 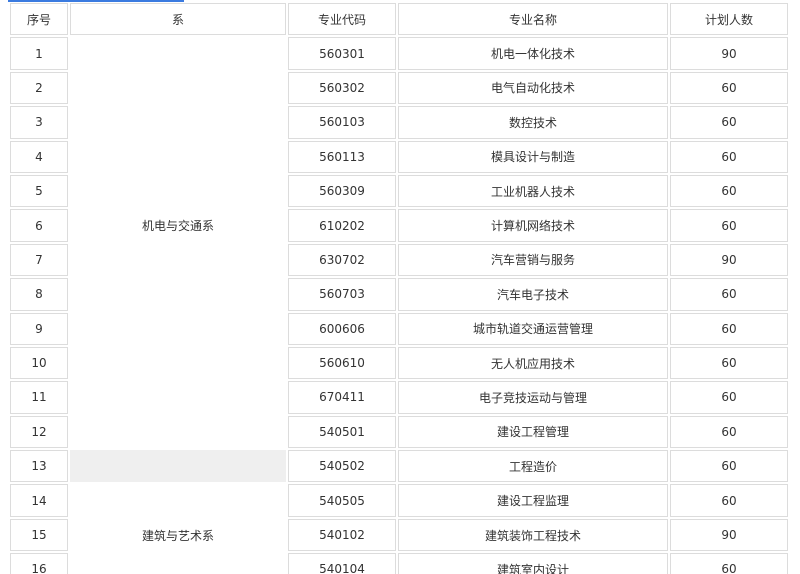 I want to click on header-code: 专业代码, so click(x=342, y=19).